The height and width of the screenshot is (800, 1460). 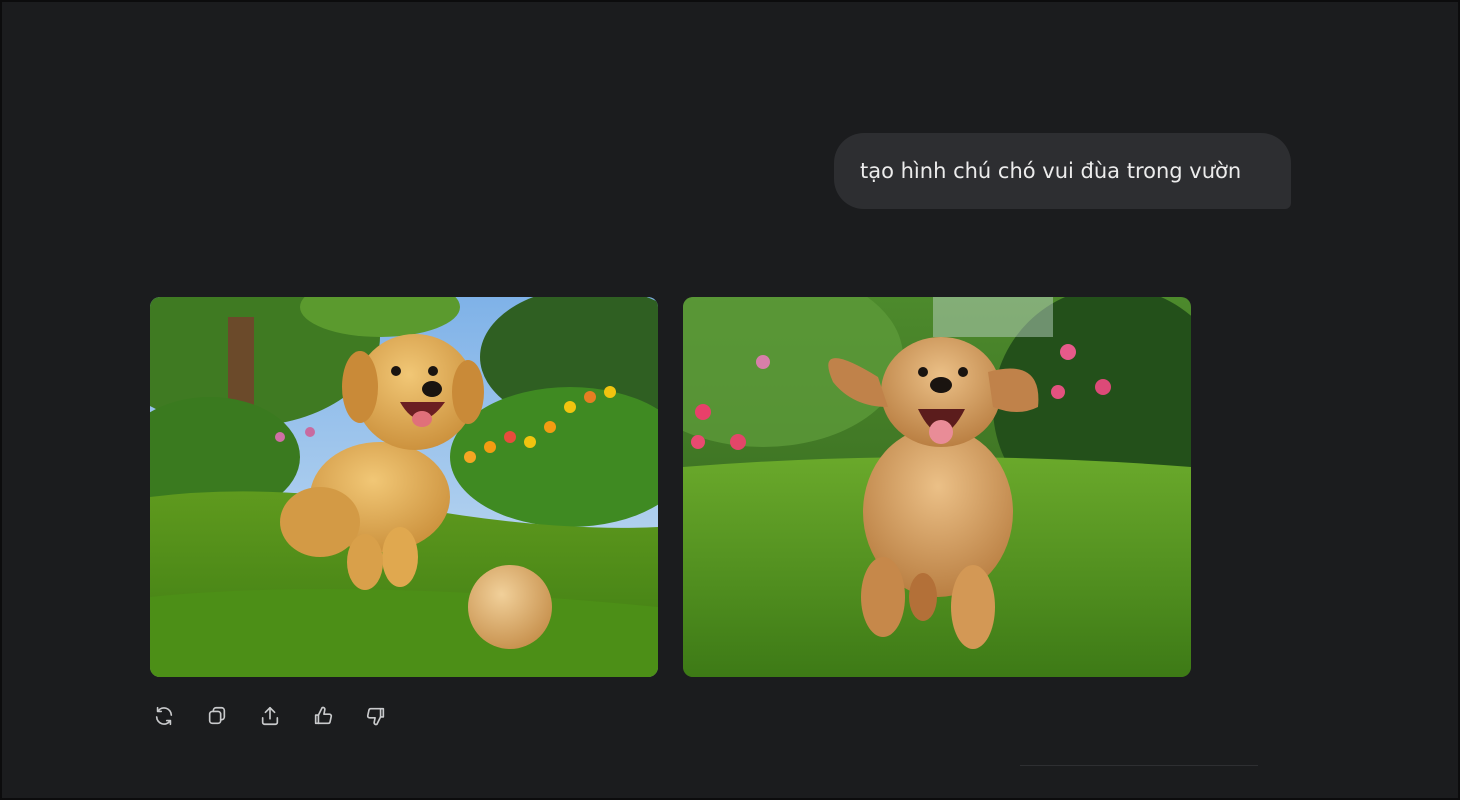 I want to click on share-icon, so click(x=270, y=716).